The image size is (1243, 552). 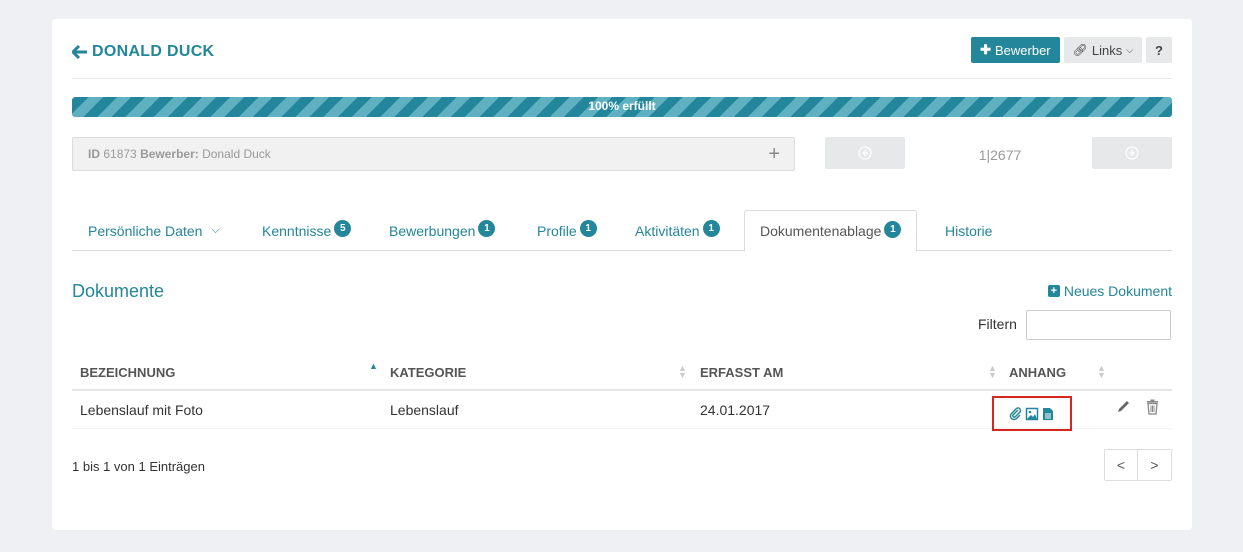 I want to click on tab-label: Aktivitäten, so click(x=667, y=230).